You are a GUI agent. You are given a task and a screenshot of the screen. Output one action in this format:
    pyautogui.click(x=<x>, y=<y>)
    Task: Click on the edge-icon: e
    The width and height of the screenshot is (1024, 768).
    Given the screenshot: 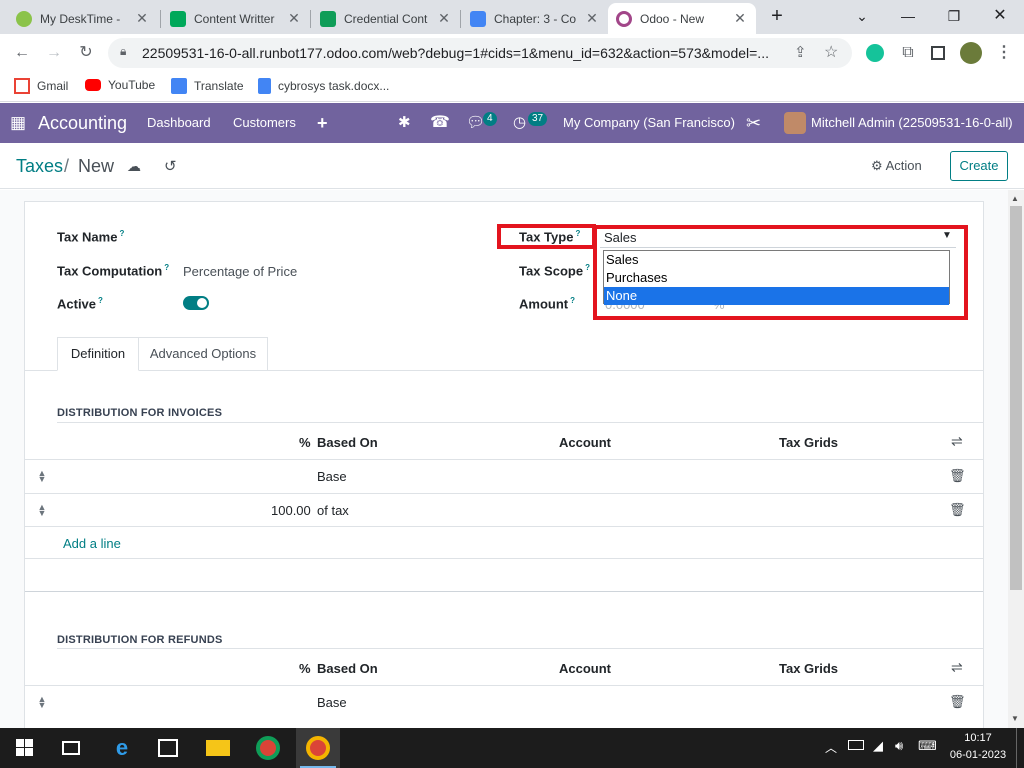 What is the action you would take?
    pyautogui.click(x=122, y=748)
    